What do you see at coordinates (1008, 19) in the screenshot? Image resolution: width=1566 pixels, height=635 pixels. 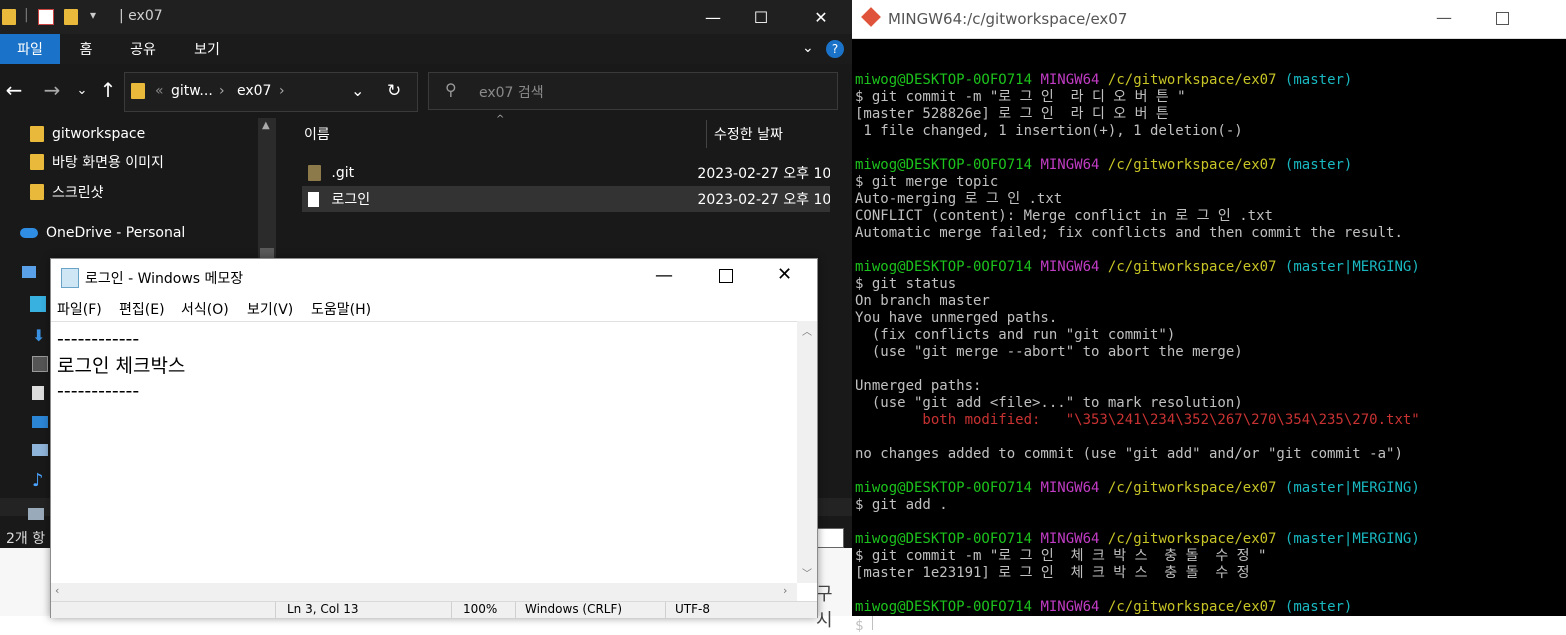 I see `git-bash-title: MINGW64:/c/gitworkspace/ex07` at bounding box center [1008, 19].